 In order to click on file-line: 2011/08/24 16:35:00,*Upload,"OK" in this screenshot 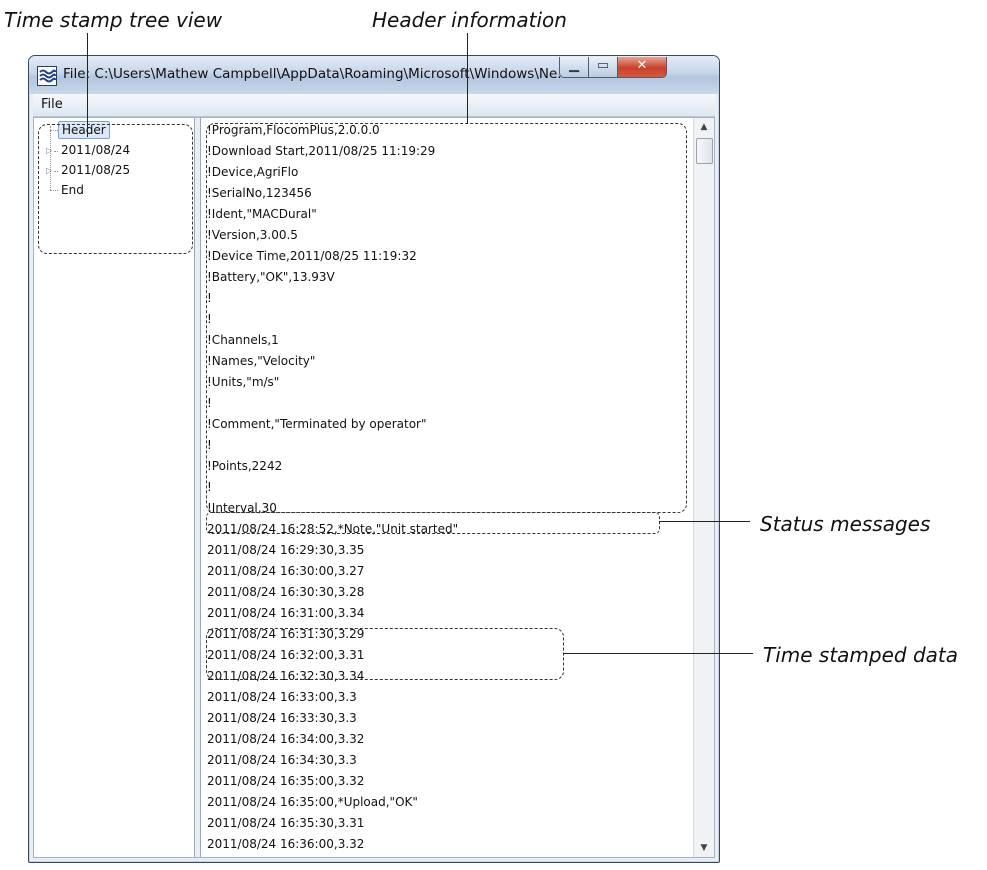, I will do `click(312, 802)`.